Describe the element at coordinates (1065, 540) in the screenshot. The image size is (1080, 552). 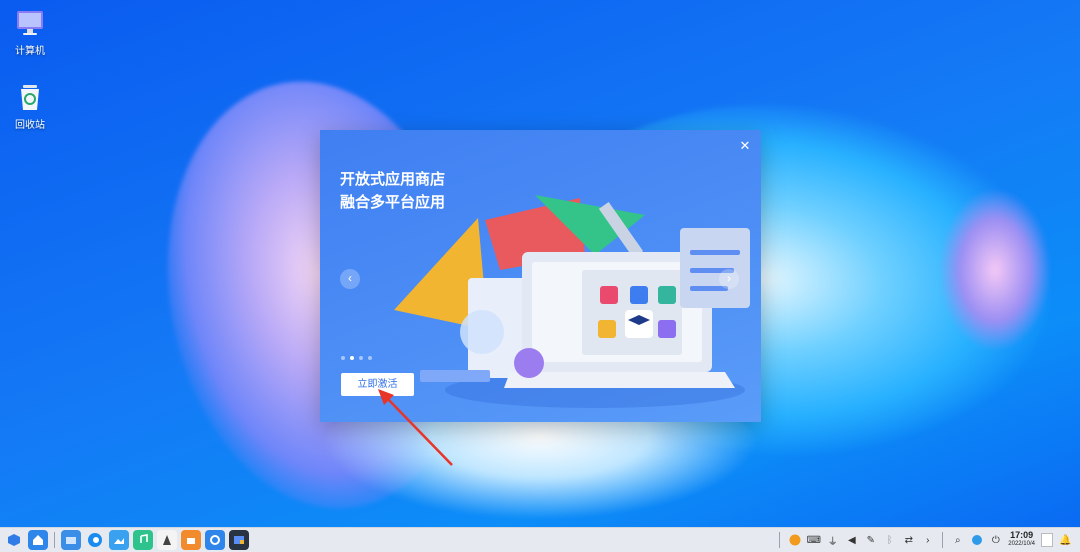
I see `notification-bell-icon: 🔔` at that location.